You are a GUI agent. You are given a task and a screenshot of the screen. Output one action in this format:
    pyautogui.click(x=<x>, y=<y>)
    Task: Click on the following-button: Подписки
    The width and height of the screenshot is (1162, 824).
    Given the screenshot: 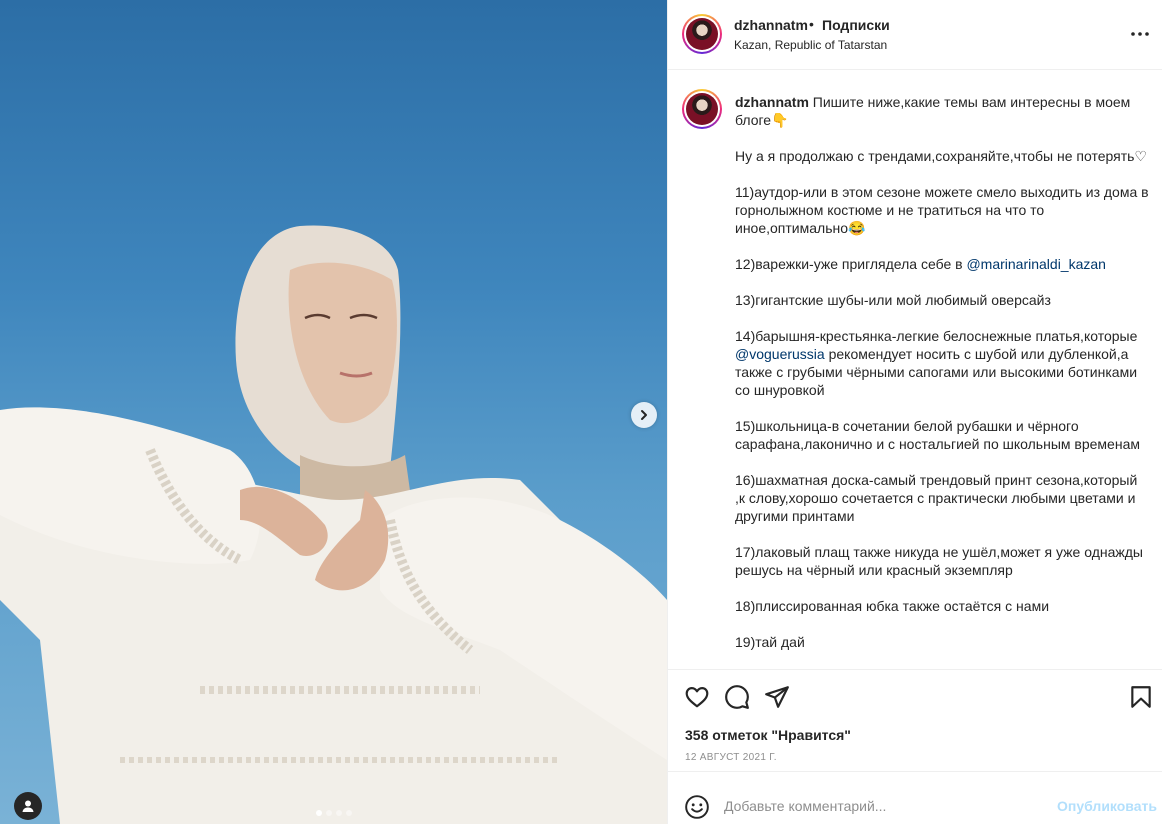 What is the action you would take?
    pyautogui.click(x=856, y=25)
    